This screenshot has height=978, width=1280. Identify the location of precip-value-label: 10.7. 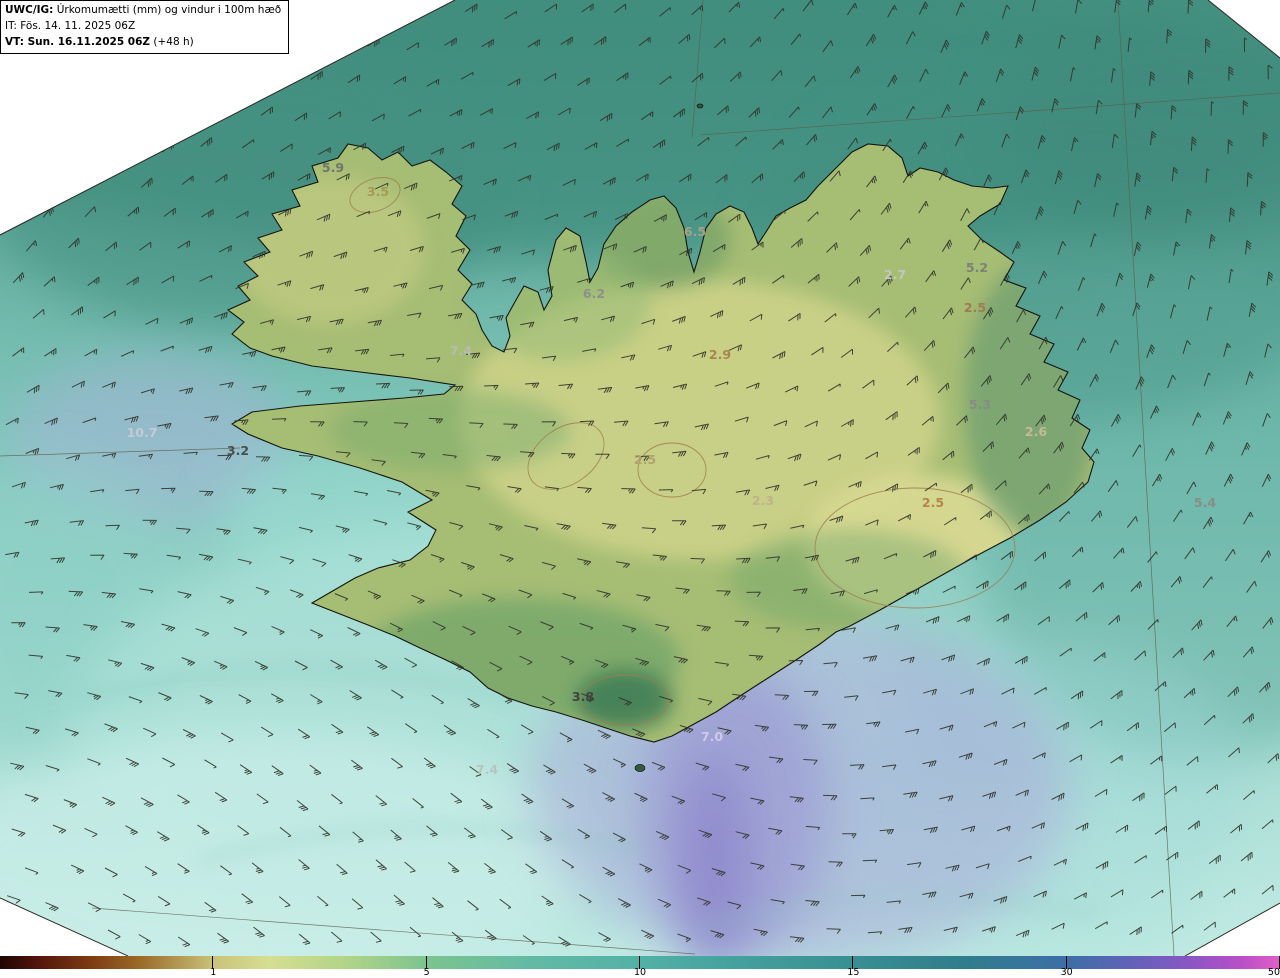
(142, 432).